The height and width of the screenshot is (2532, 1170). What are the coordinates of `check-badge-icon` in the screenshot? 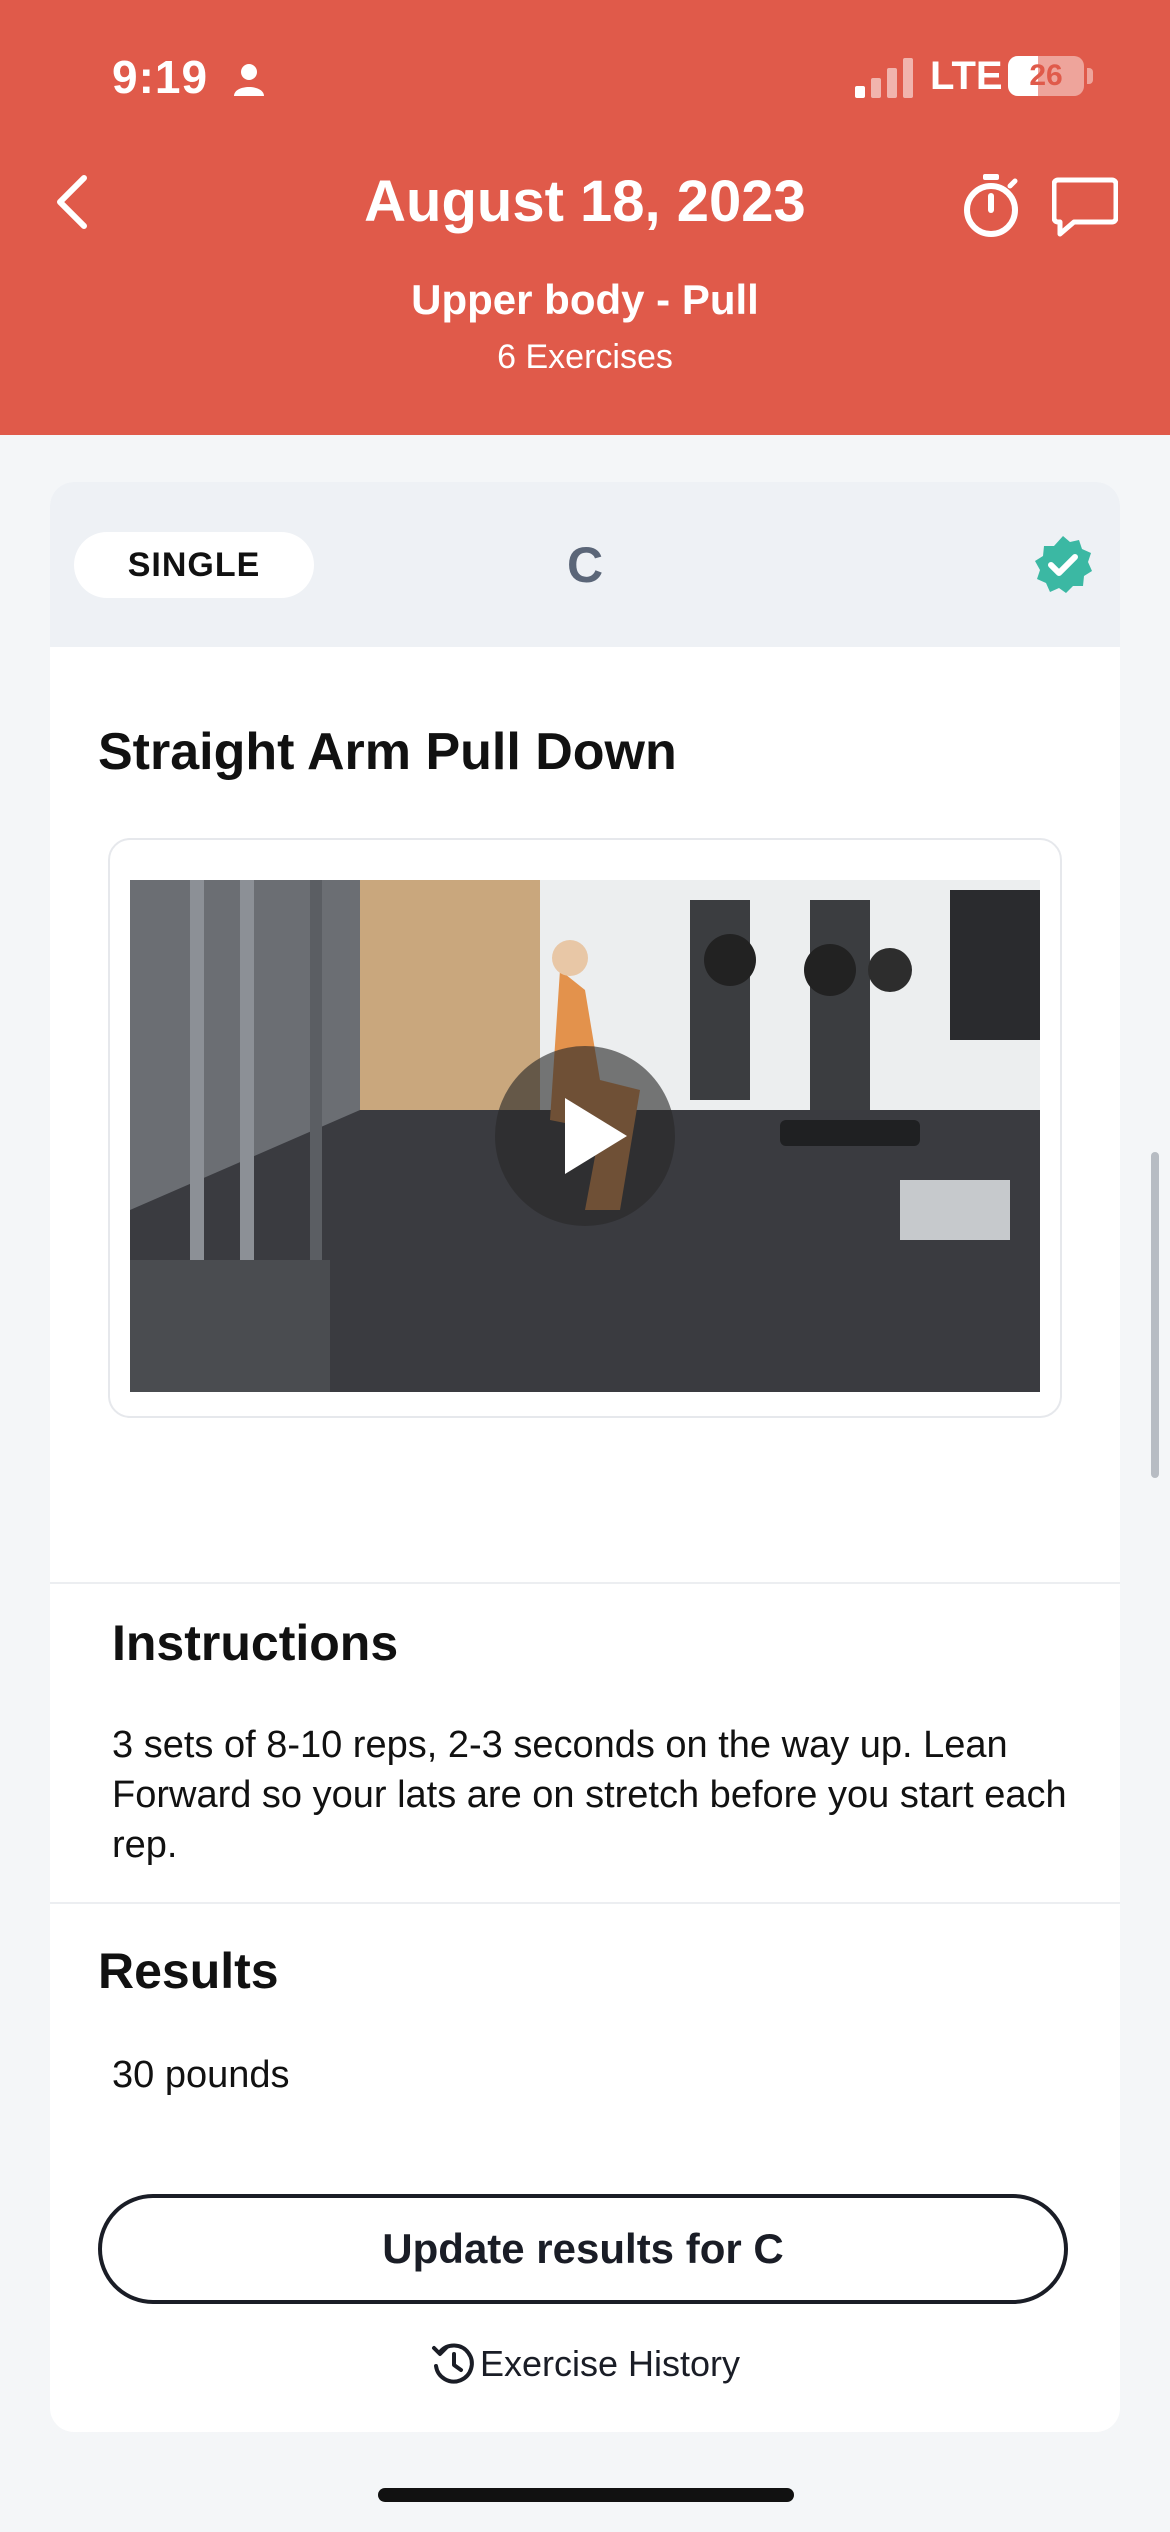 It's located at (1063, 564).